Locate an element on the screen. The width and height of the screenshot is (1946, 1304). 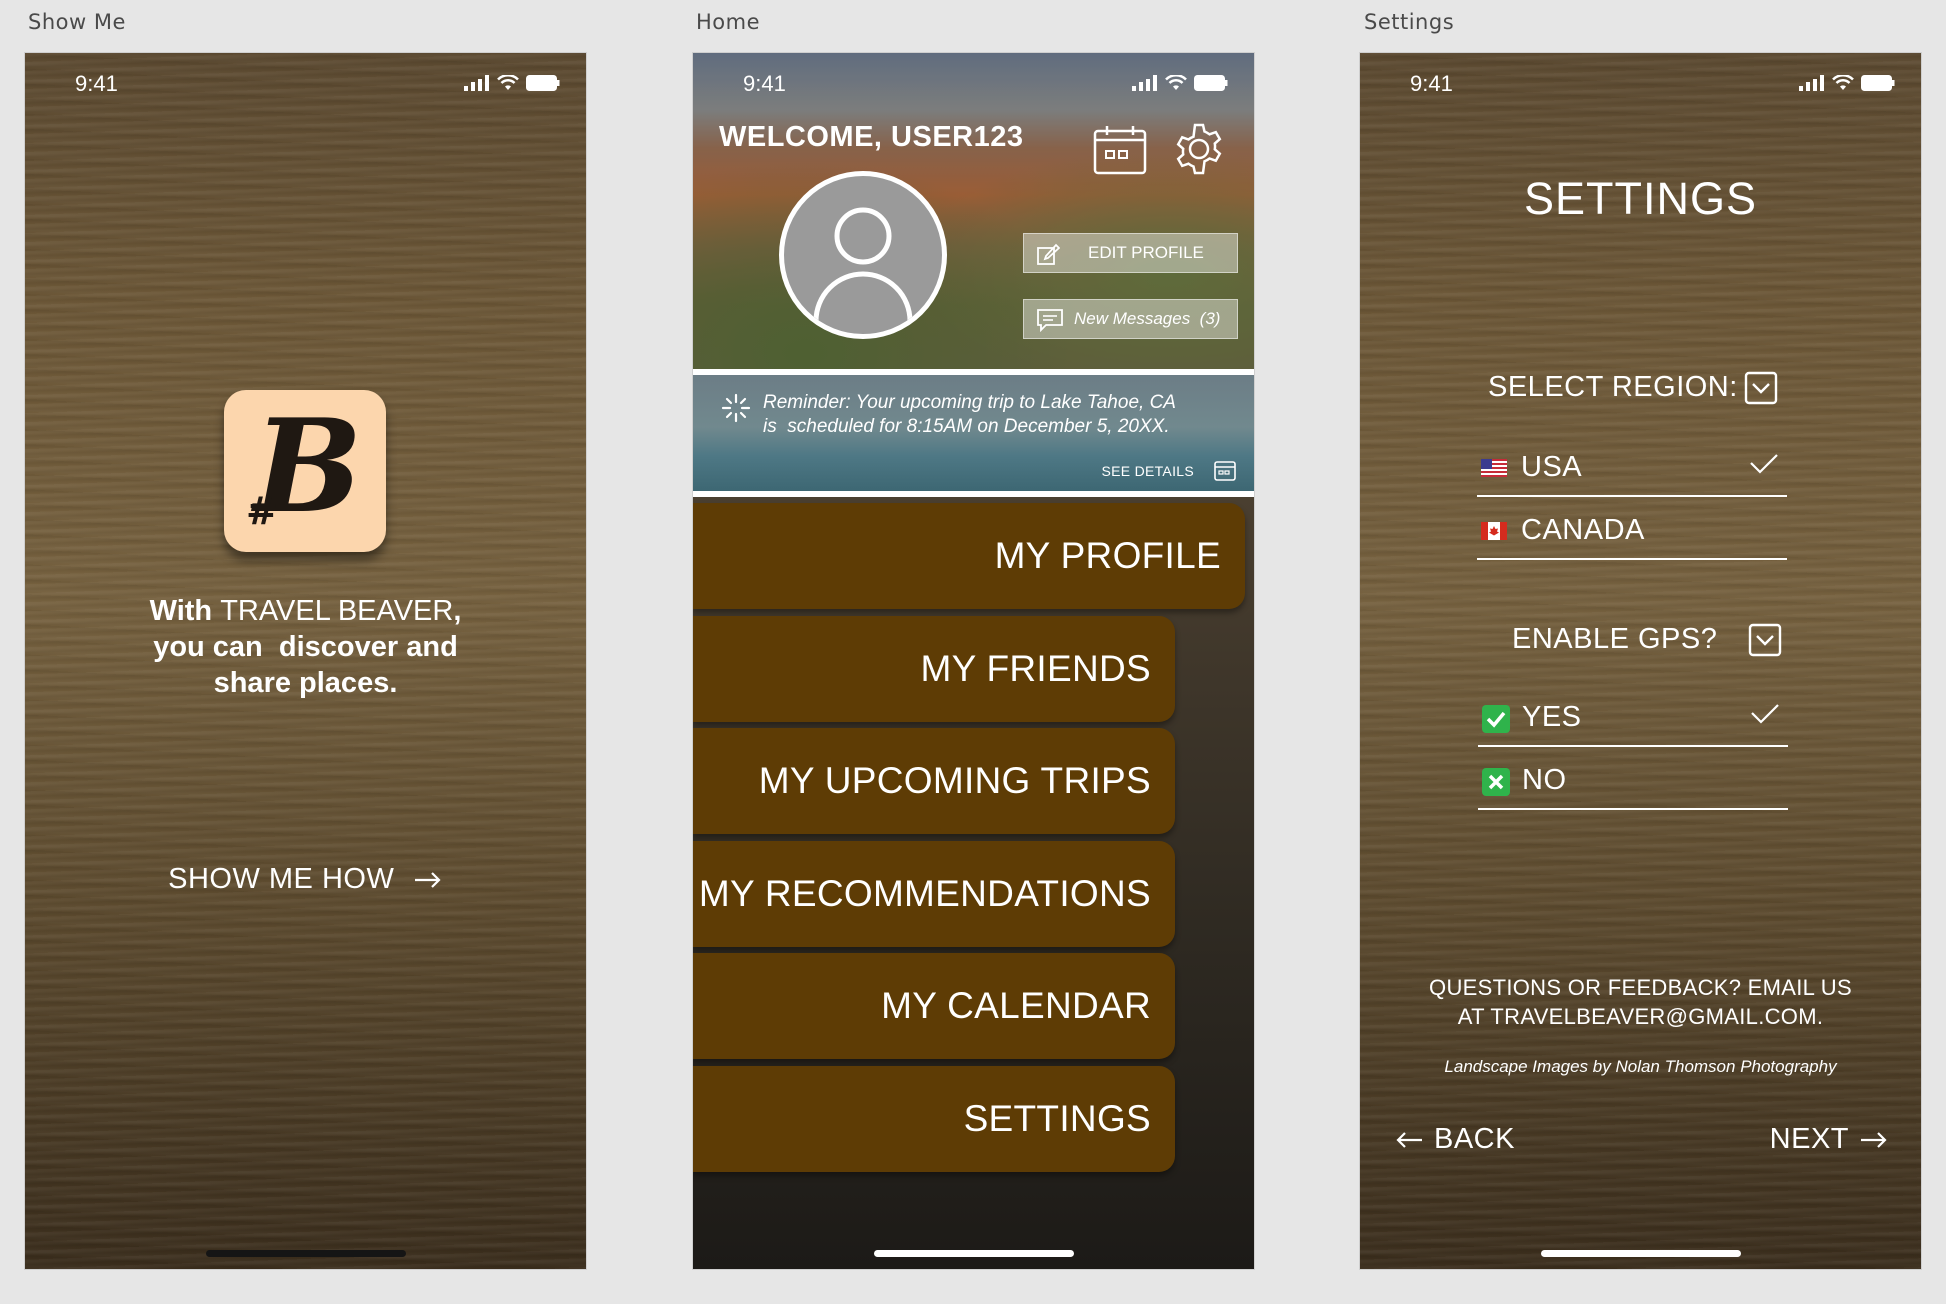
gps-option-label: NO is located at coordinates (1544, 780).